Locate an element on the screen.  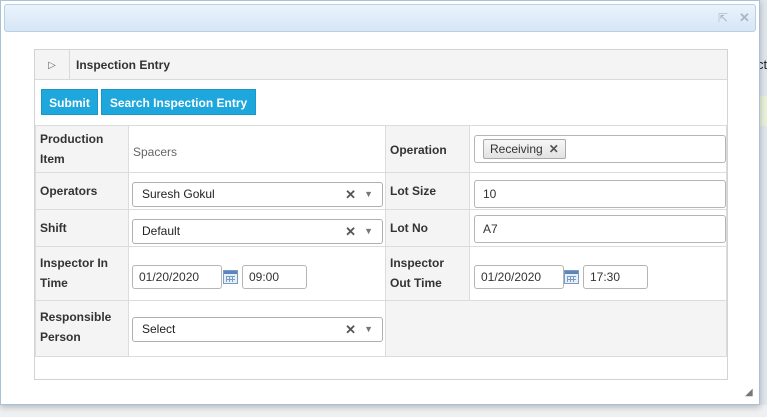
shift-select-value: Default is located at coordinates (161, 231).